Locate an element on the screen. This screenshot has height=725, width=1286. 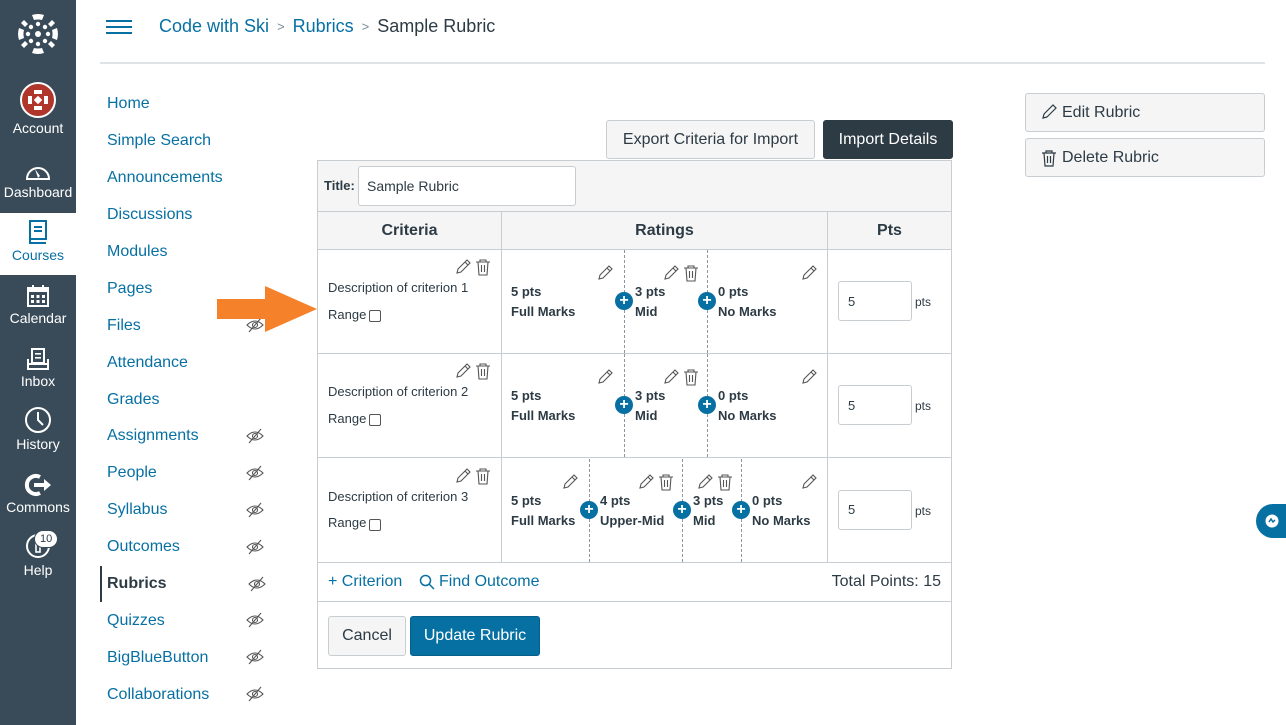
plus-icon: + is located at coordinates (335, 581).